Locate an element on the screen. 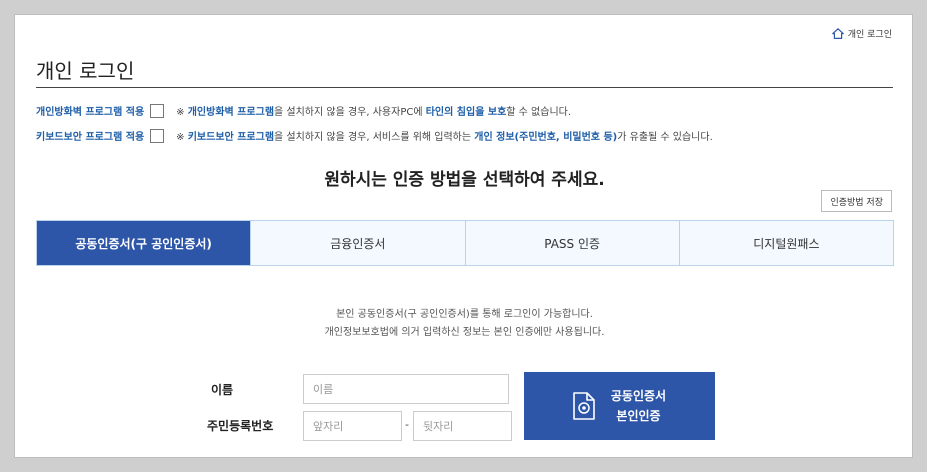 The height and width of the screenshot is (472, 927). save-auth-method-button: 인증방법 저장 is located at coordinates (856, 201).